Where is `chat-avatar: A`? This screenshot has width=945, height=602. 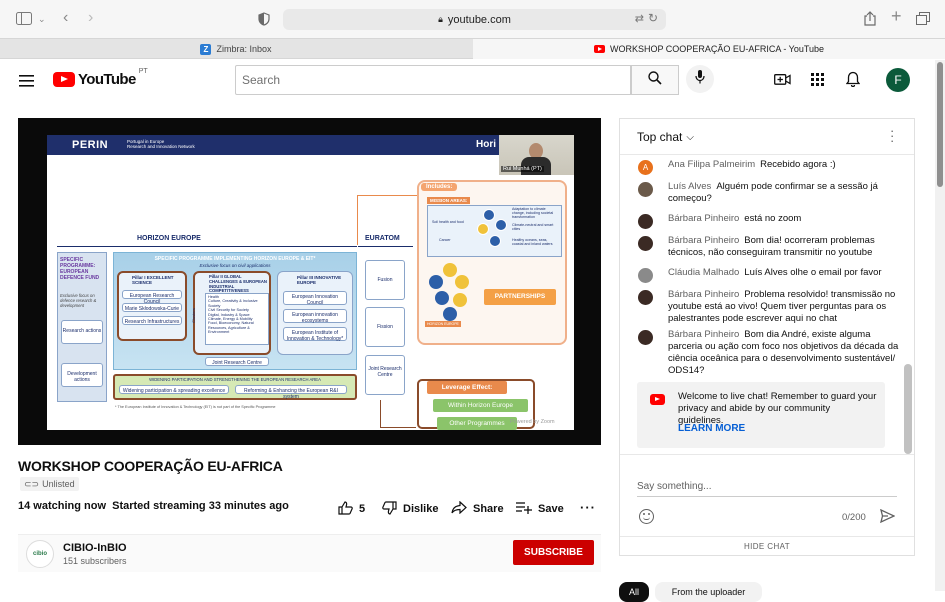
chat-avatar: A is located at coordinates (645, 167).